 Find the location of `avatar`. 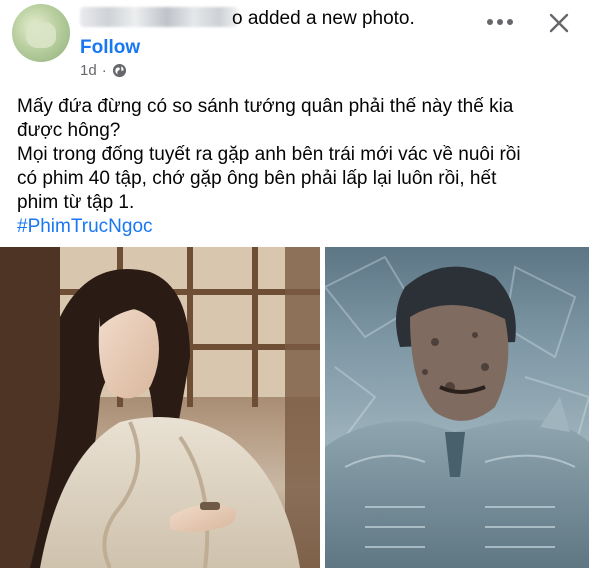

avatar is located at coordinates (41, 33).